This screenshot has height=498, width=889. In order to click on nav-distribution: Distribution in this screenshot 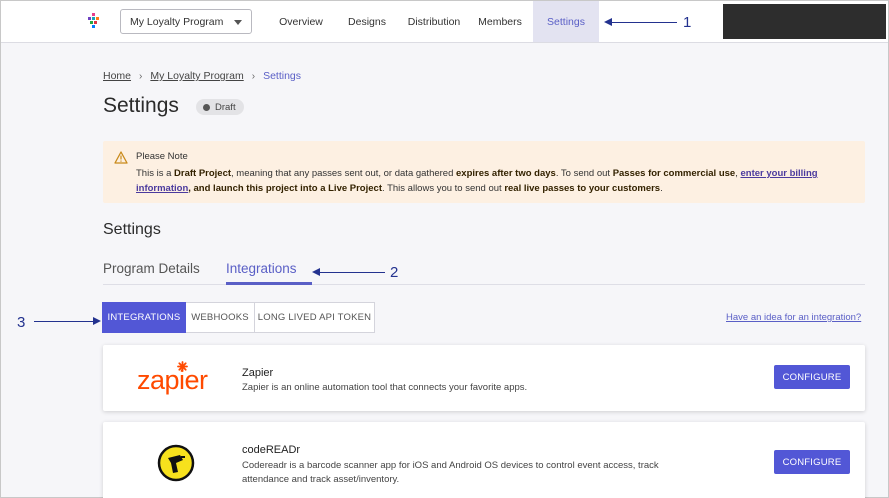, I will do `click(434, 21)`.